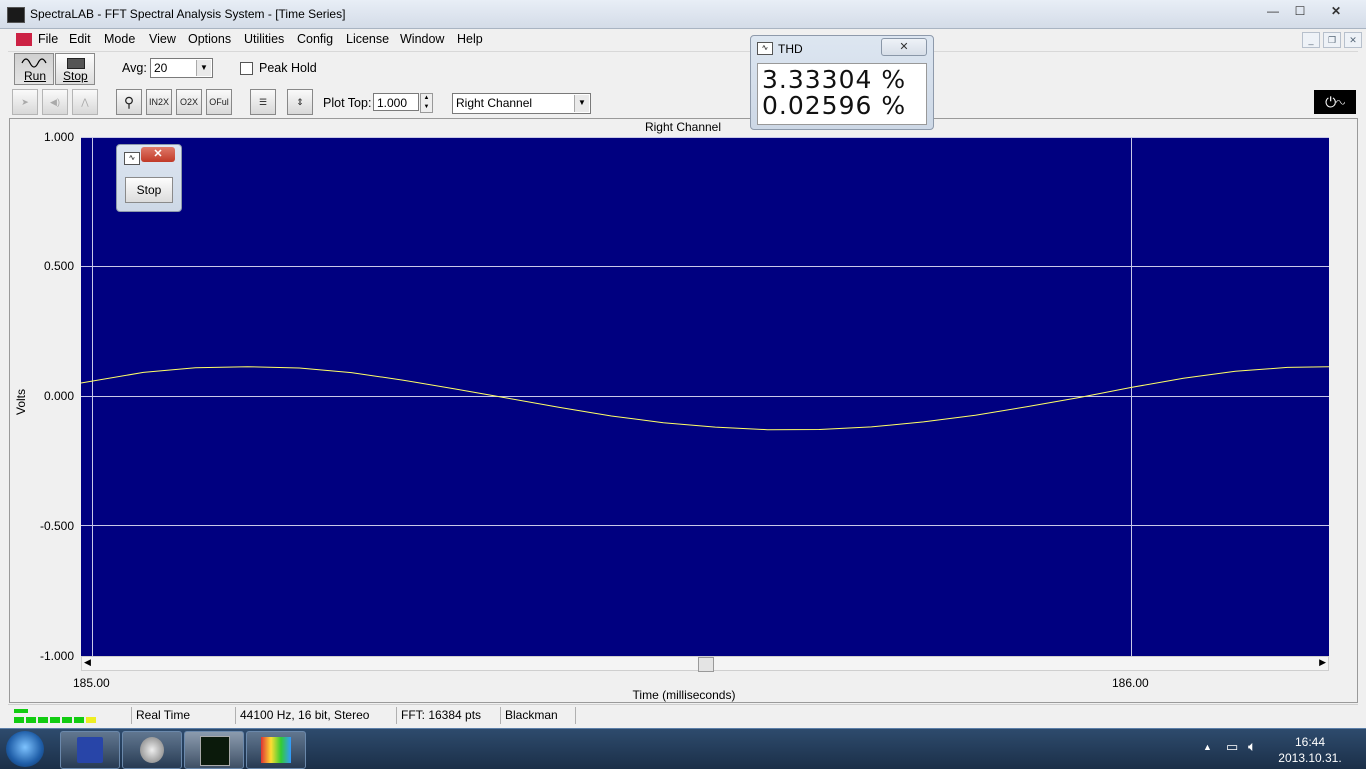 The height and width of the screenshot is (769, 1366). What do you see at coordinates (683, 127) in the screenshot?
I see `plot-title: Right Channel` at bounding box center [683, 127].